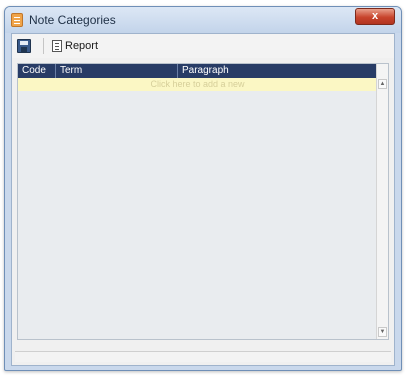  I want to click on title-bar: Note Categories x, so click(203, 20).